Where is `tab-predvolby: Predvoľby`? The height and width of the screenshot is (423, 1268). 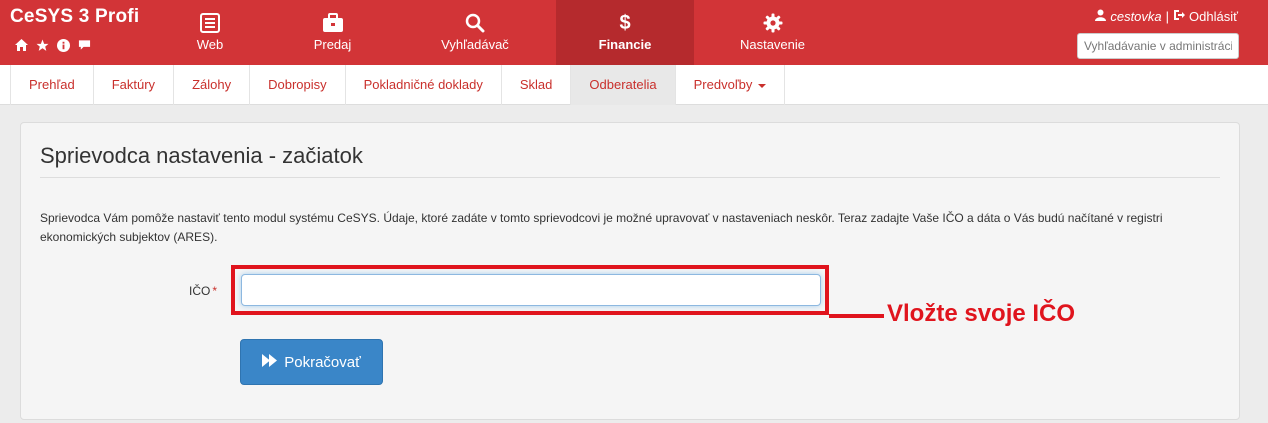 tab-predvolby: Predvoľby is located at coordinates (731, 85).